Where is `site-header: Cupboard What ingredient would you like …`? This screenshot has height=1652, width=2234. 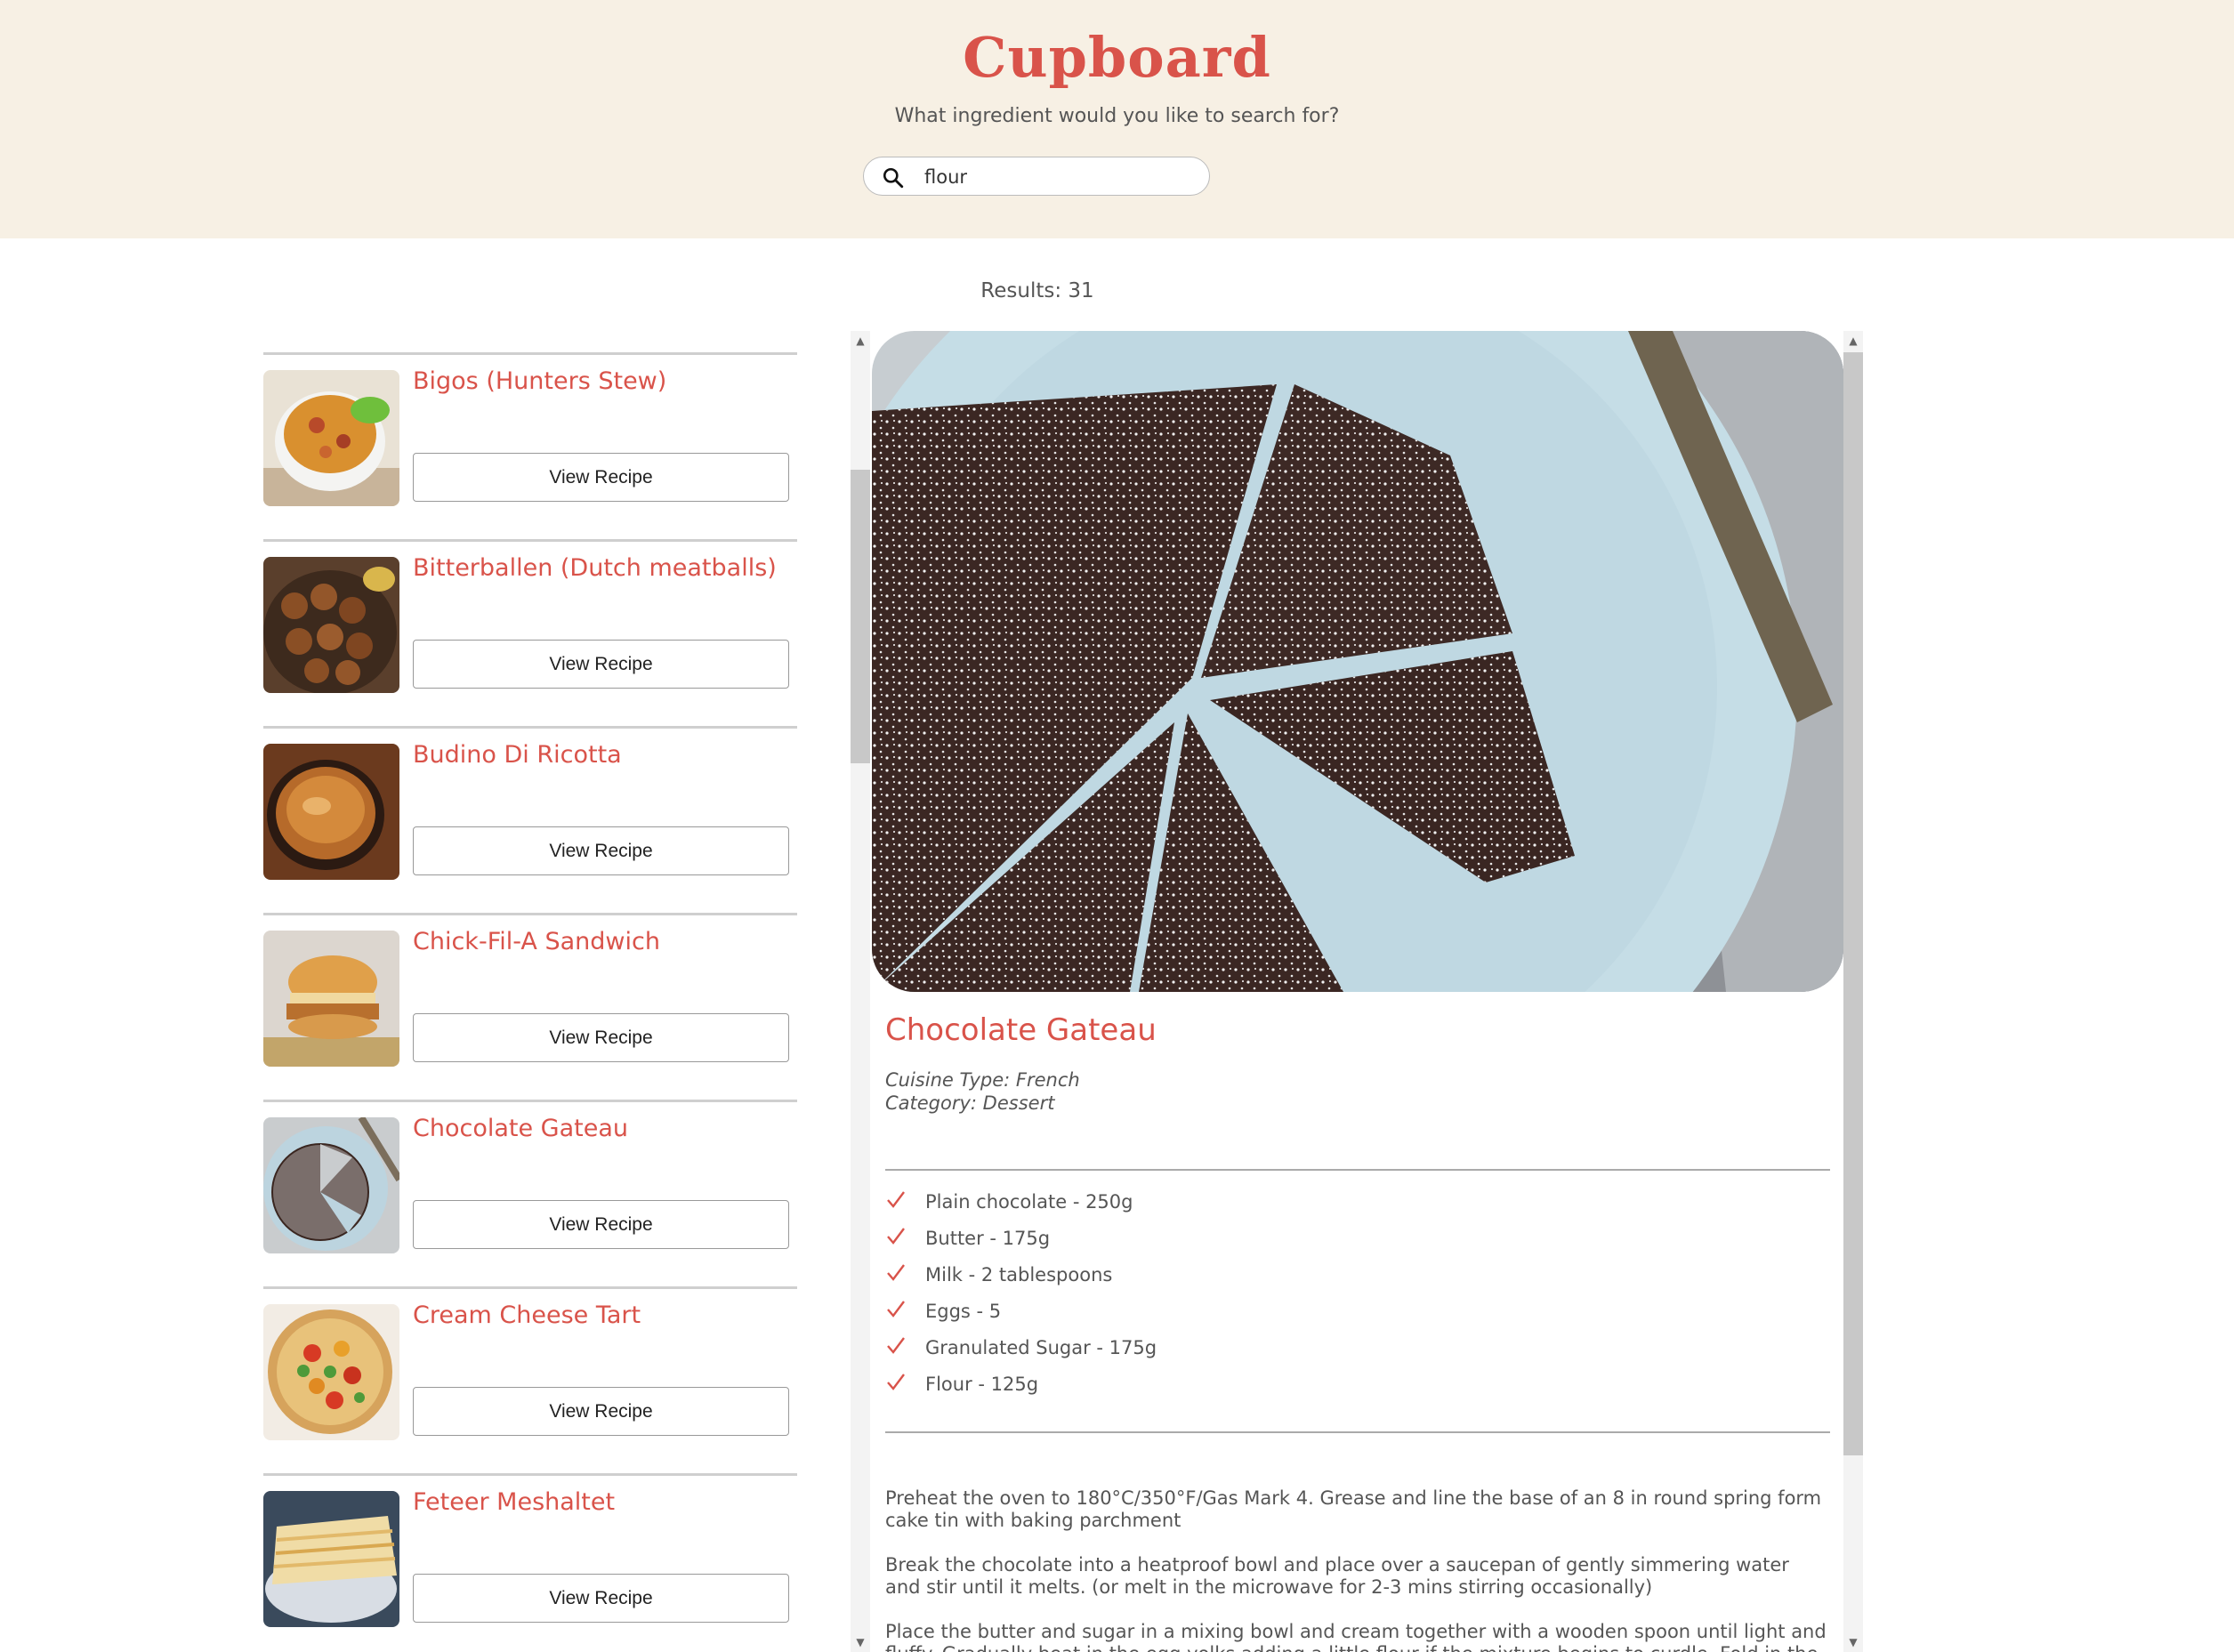
site-header: Cupboard What ingredient would you like … is located at coordinates (1117, 119).